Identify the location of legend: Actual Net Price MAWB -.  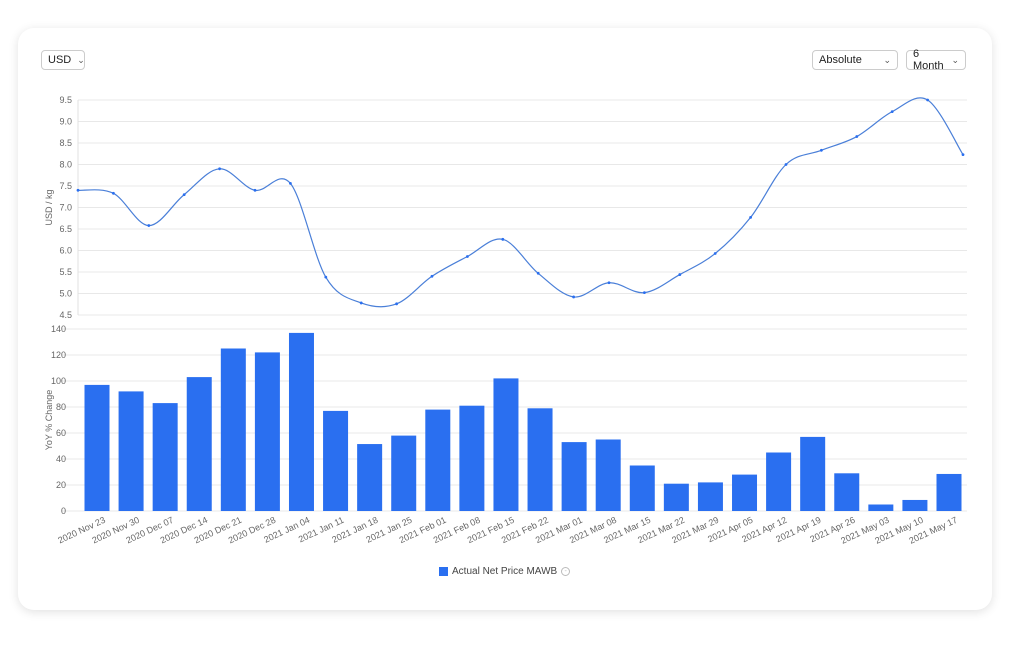
(505, 571).